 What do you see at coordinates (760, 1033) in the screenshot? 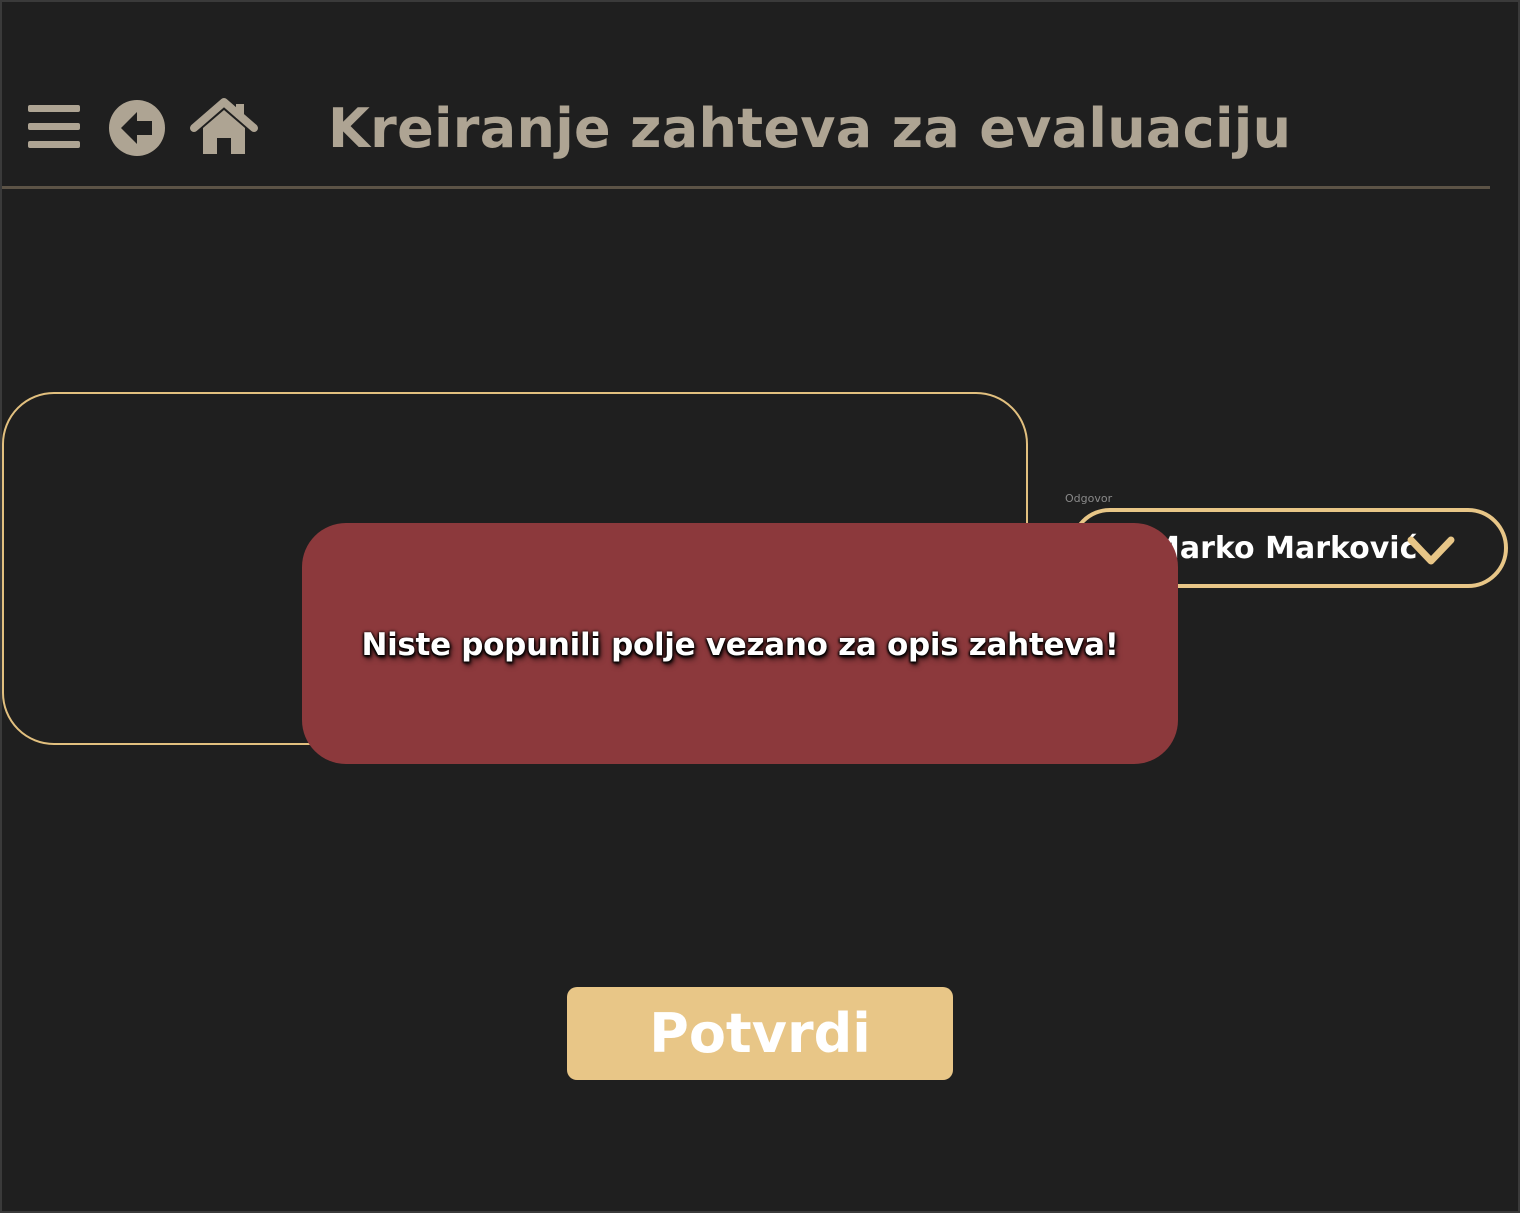
I see `confirm-button: Potvrdi` at bounding box center [760, 1033].